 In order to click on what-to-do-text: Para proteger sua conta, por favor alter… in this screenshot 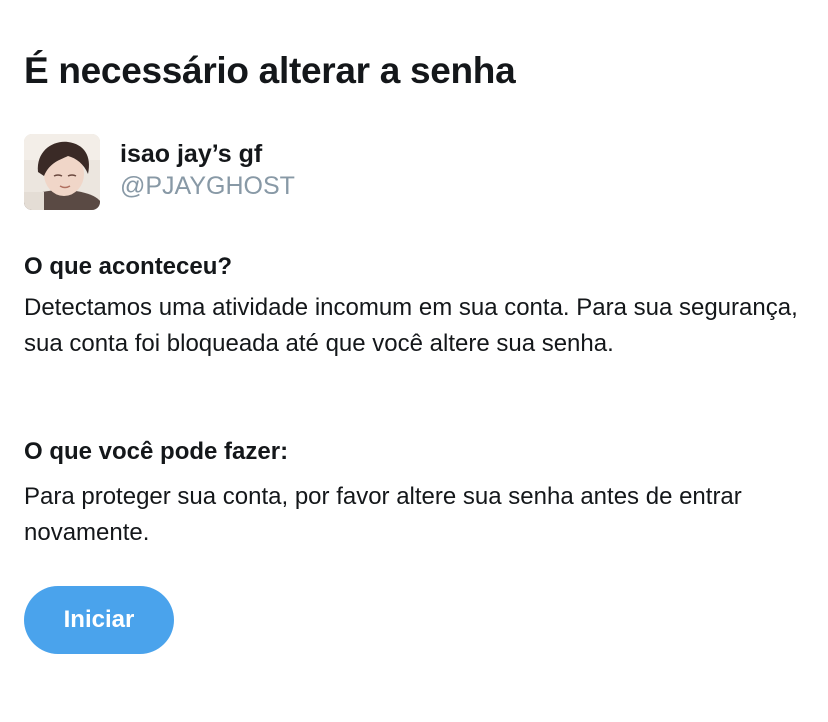, I will do `click(383, 514)`.